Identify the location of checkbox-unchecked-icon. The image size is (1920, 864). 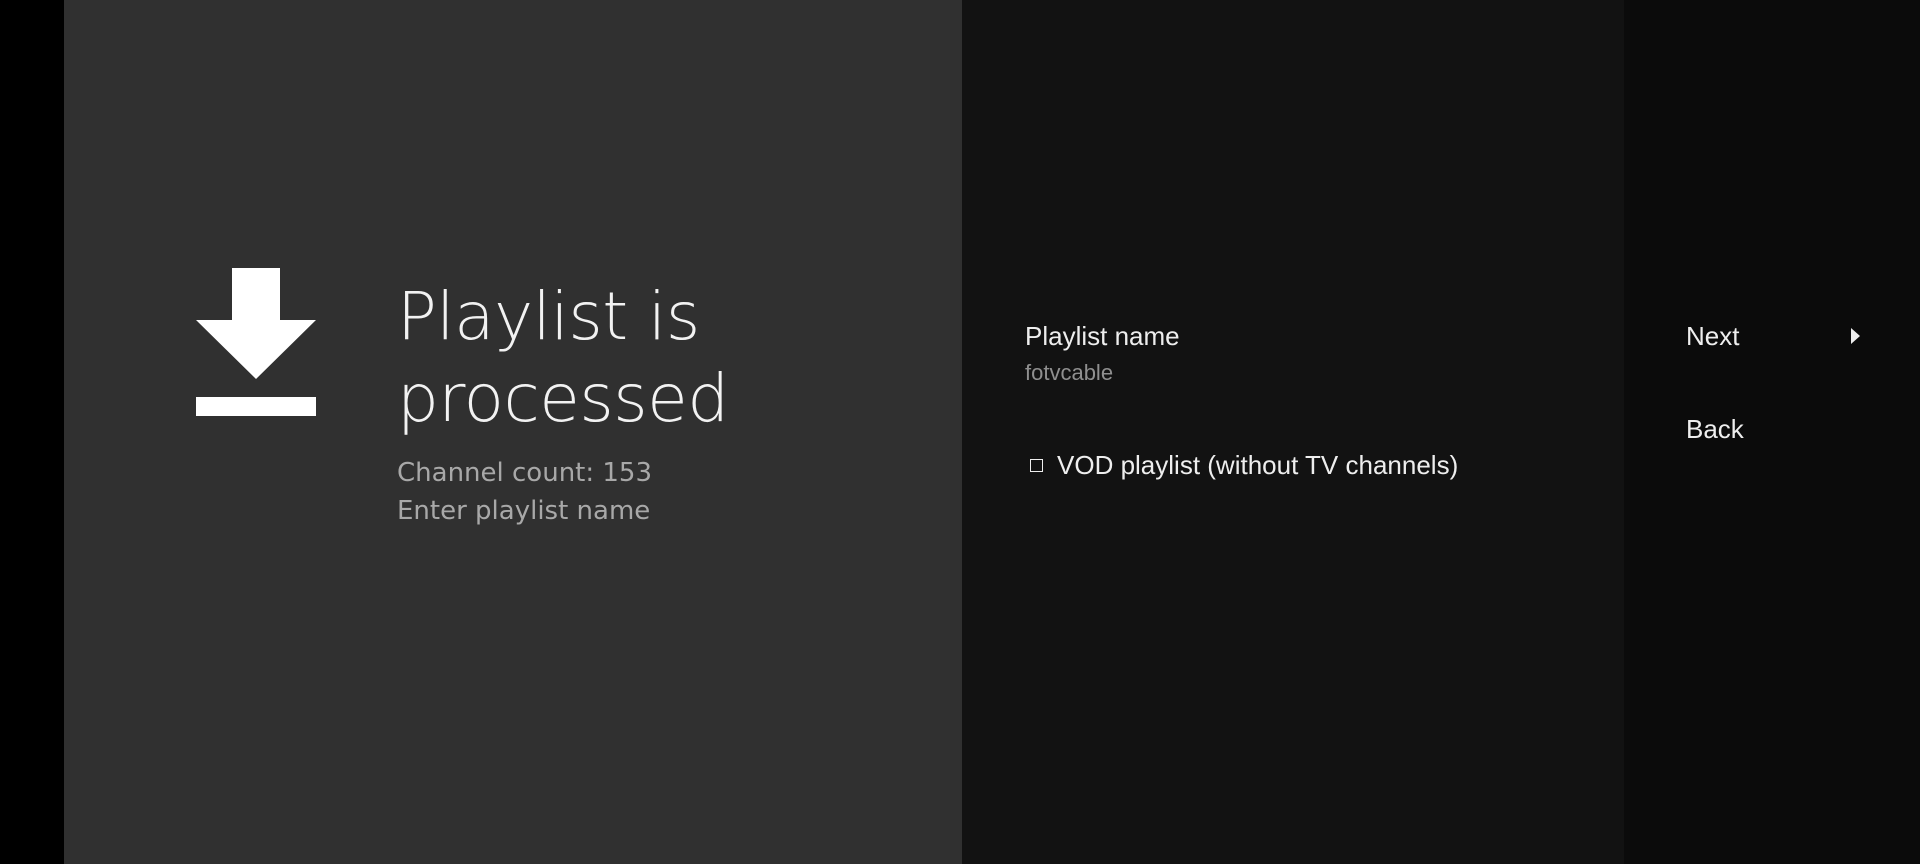
(1036, 465).